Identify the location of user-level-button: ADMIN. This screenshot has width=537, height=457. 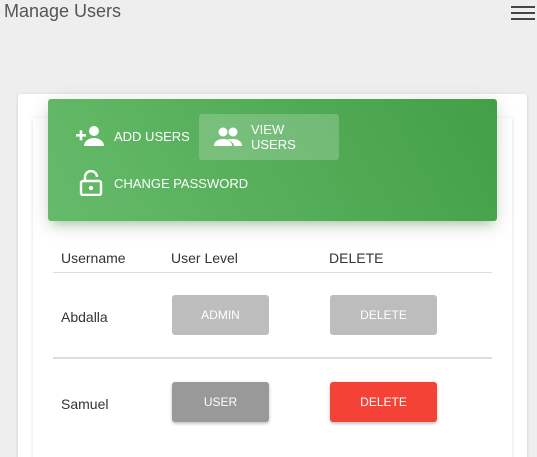
(220, 315).